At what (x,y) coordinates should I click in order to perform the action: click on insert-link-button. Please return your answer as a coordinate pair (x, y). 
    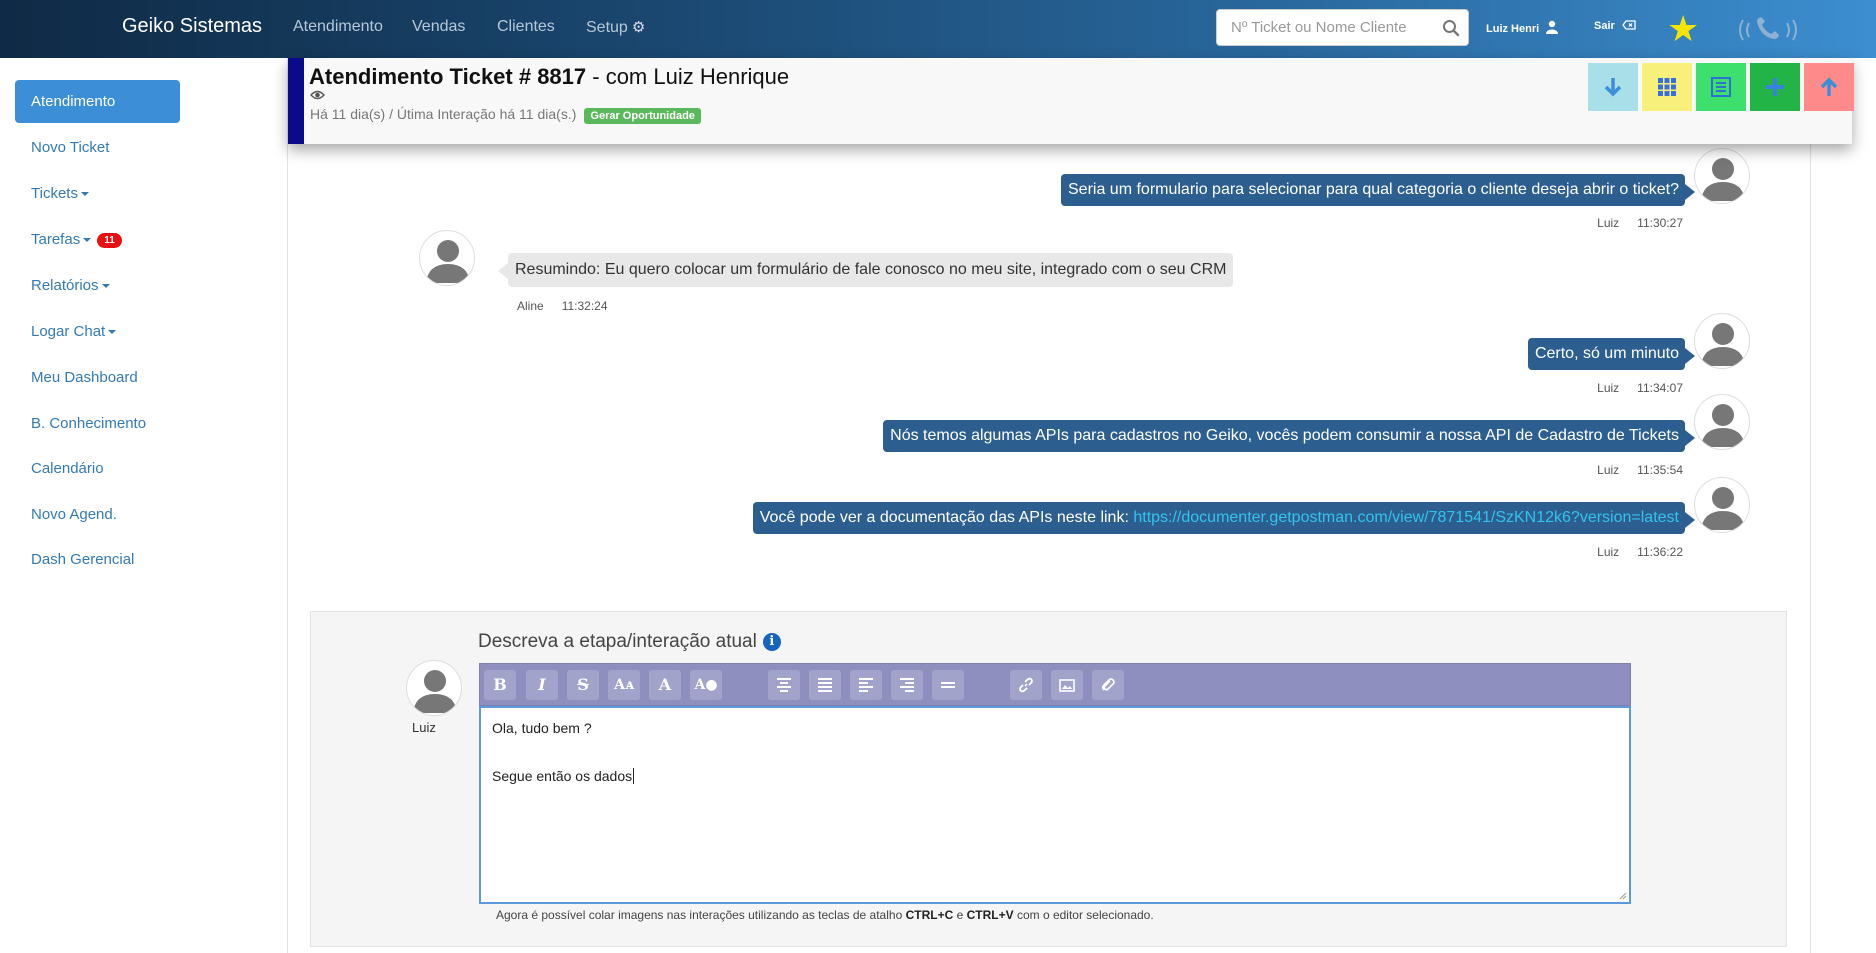
    Looking at the image, I should click on (1026, 685).